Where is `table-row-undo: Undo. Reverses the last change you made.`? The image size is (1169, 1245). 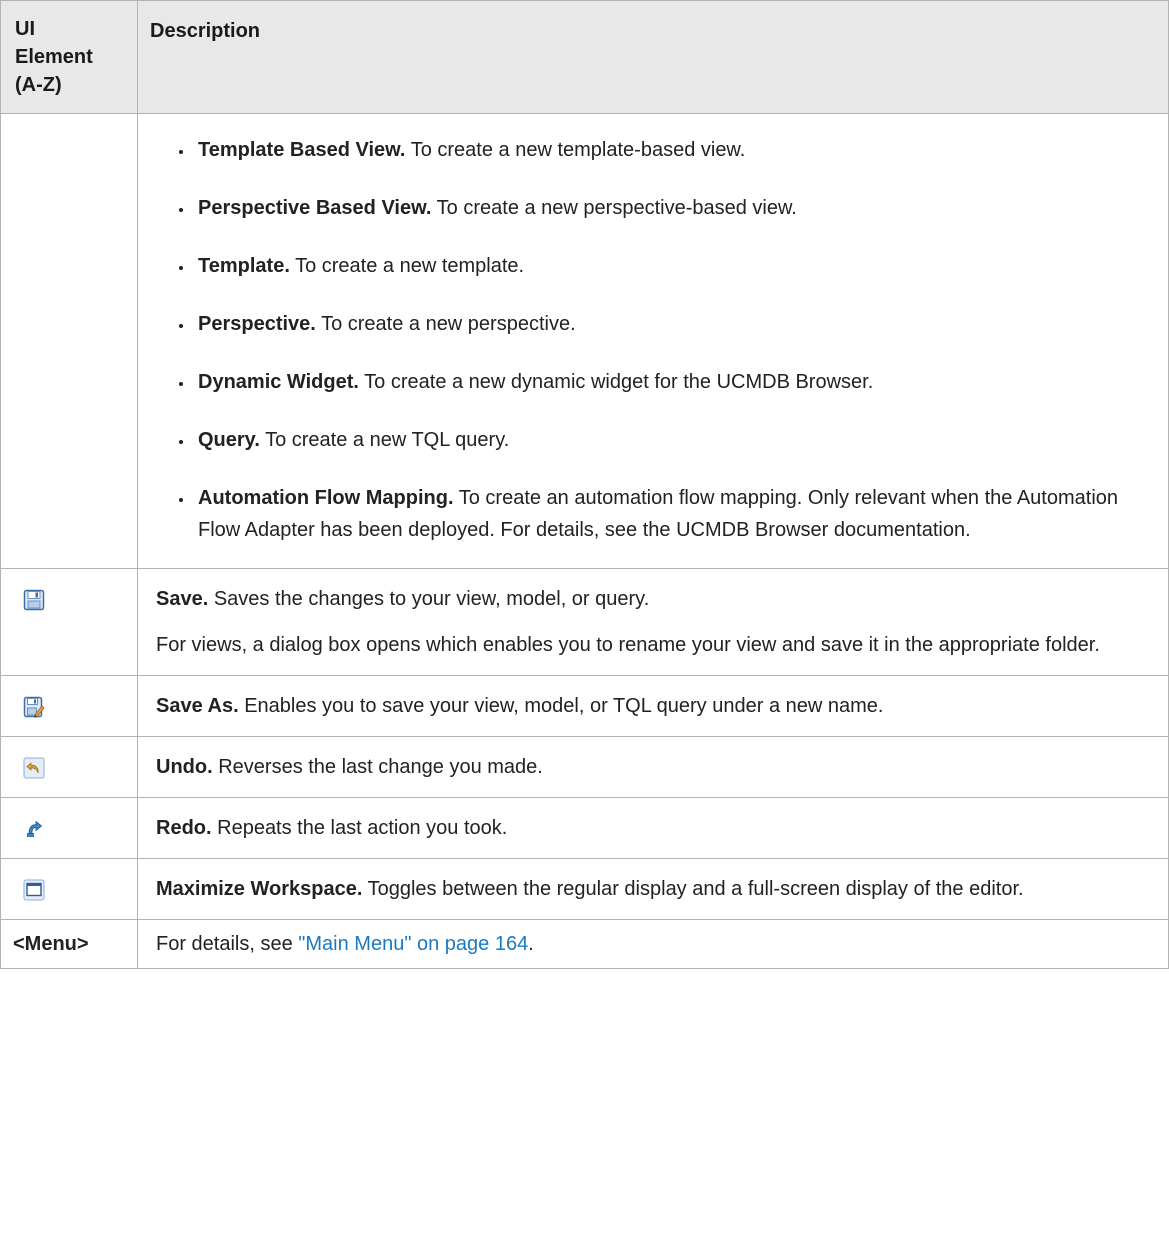 table-row-undo: Undo. Reverses the last change you made. is located at coordinates (584, 767).